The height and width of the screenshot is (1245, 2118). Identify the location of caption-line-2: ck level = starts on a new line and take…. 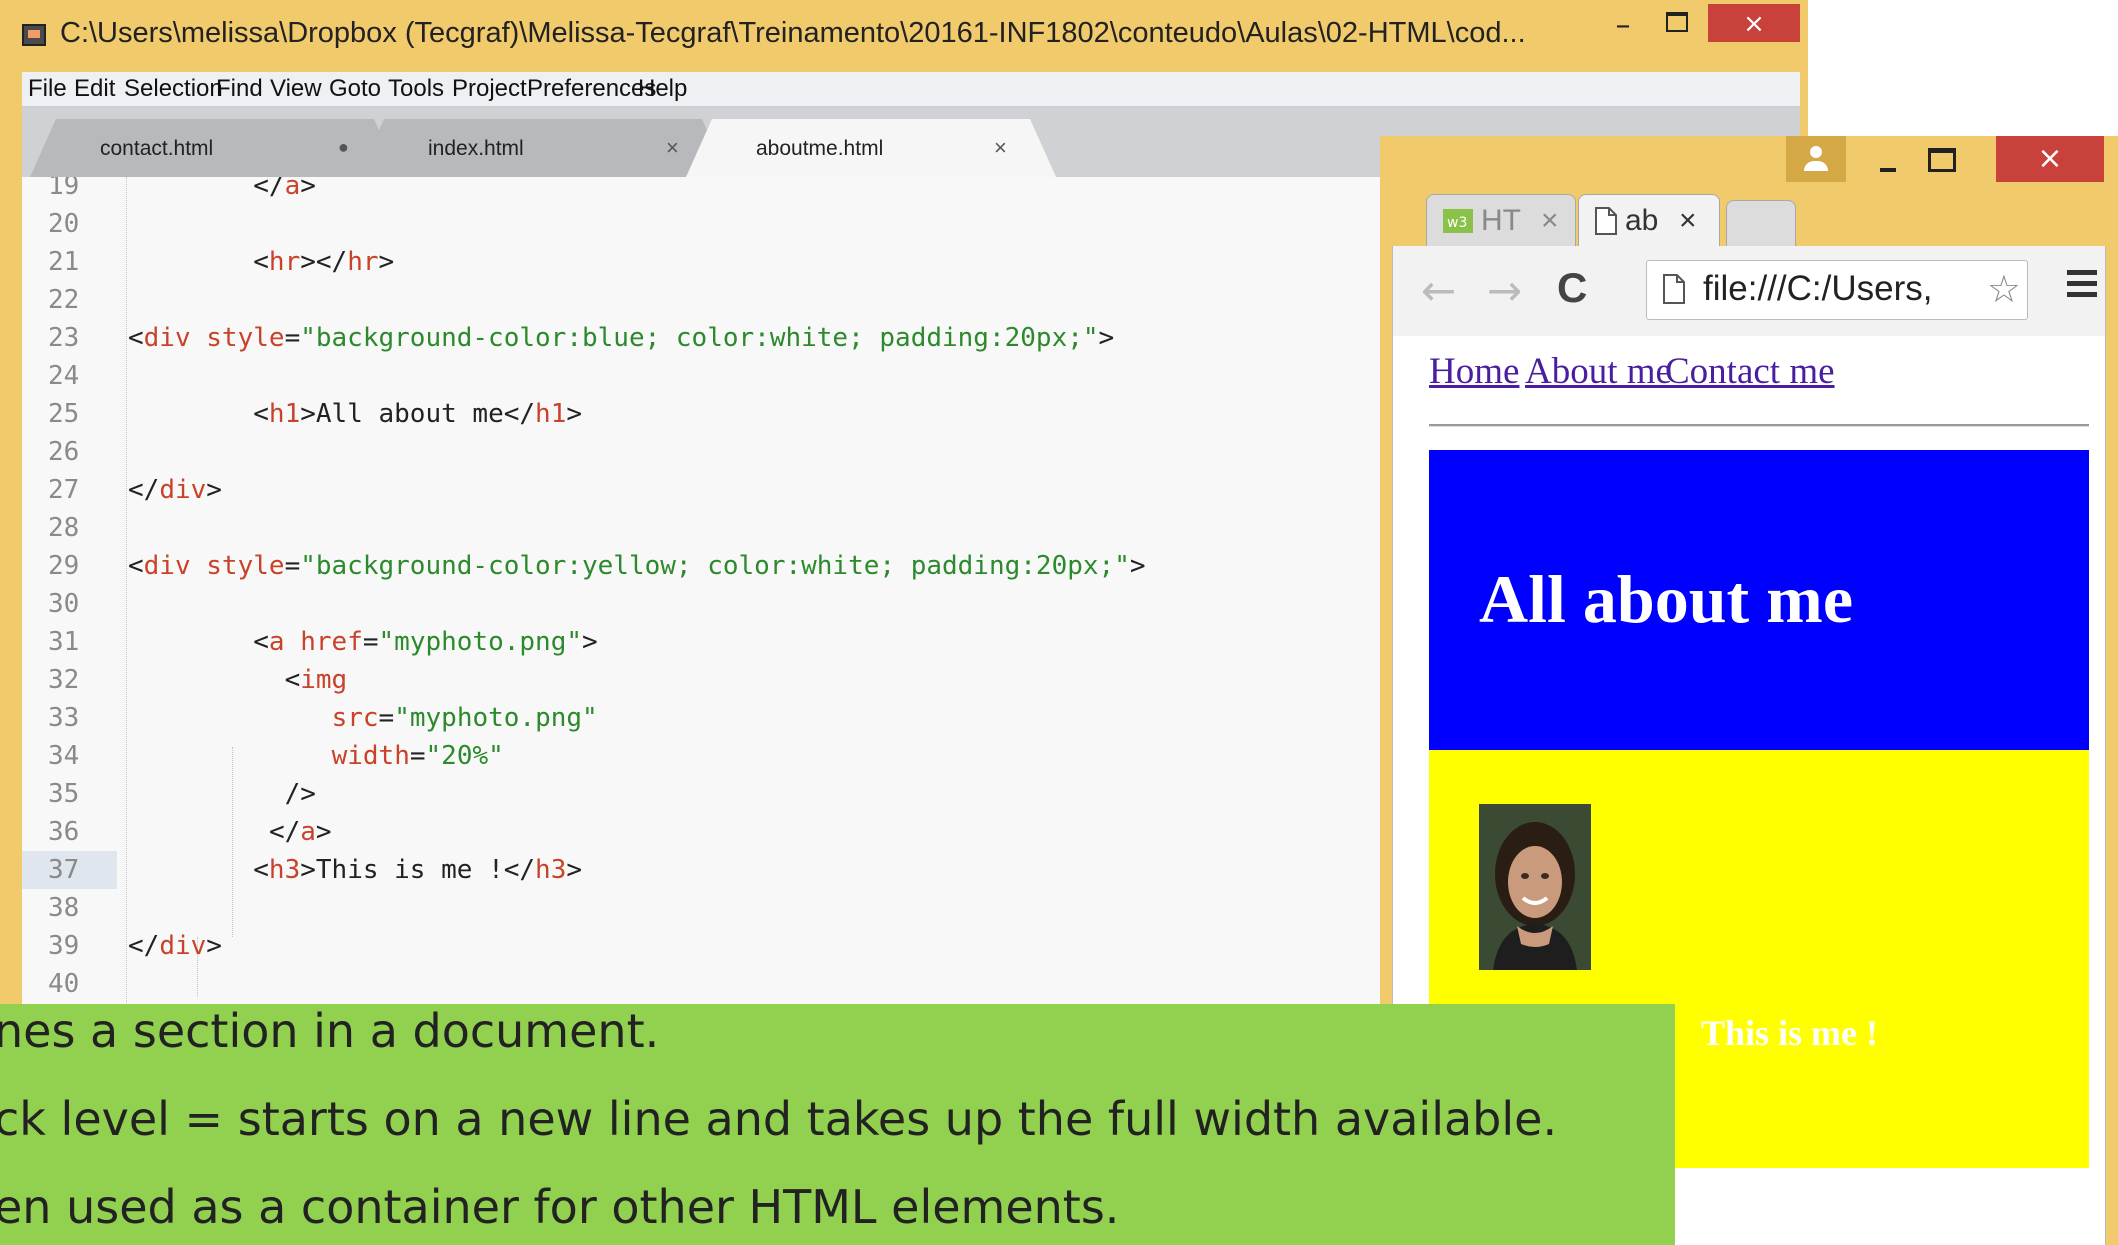
(779, 1119).